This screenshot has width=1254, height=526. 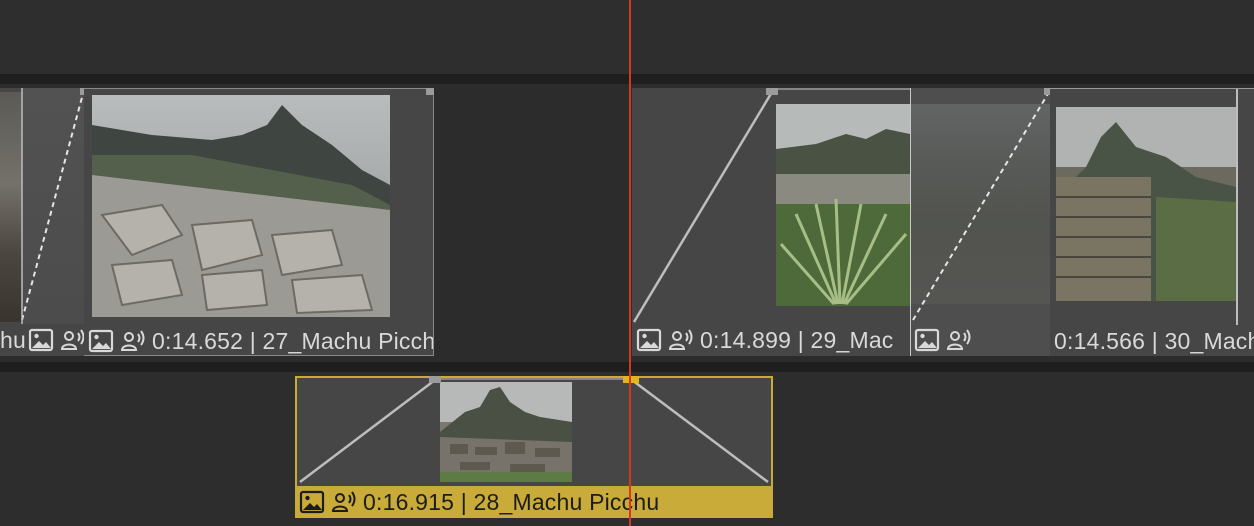 I want to click on crossfade-transition-overlay, so click(x=980, y=222).